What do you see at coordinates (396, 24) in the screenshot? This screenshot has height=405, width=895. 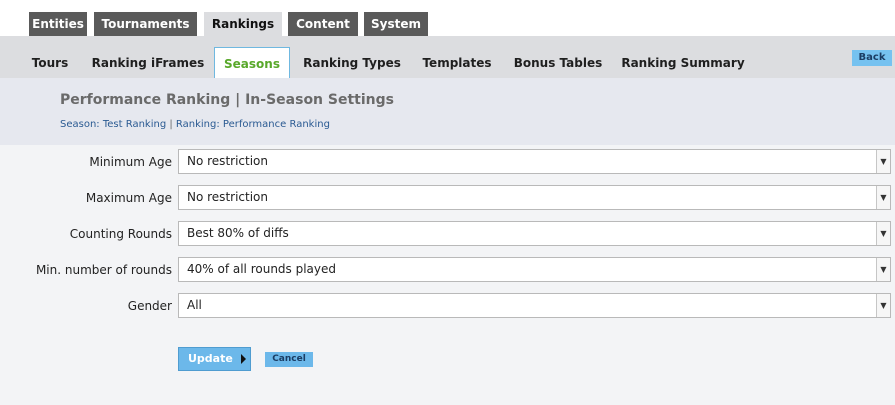 I see `tab-system: System` at bounding box center [396, 24].